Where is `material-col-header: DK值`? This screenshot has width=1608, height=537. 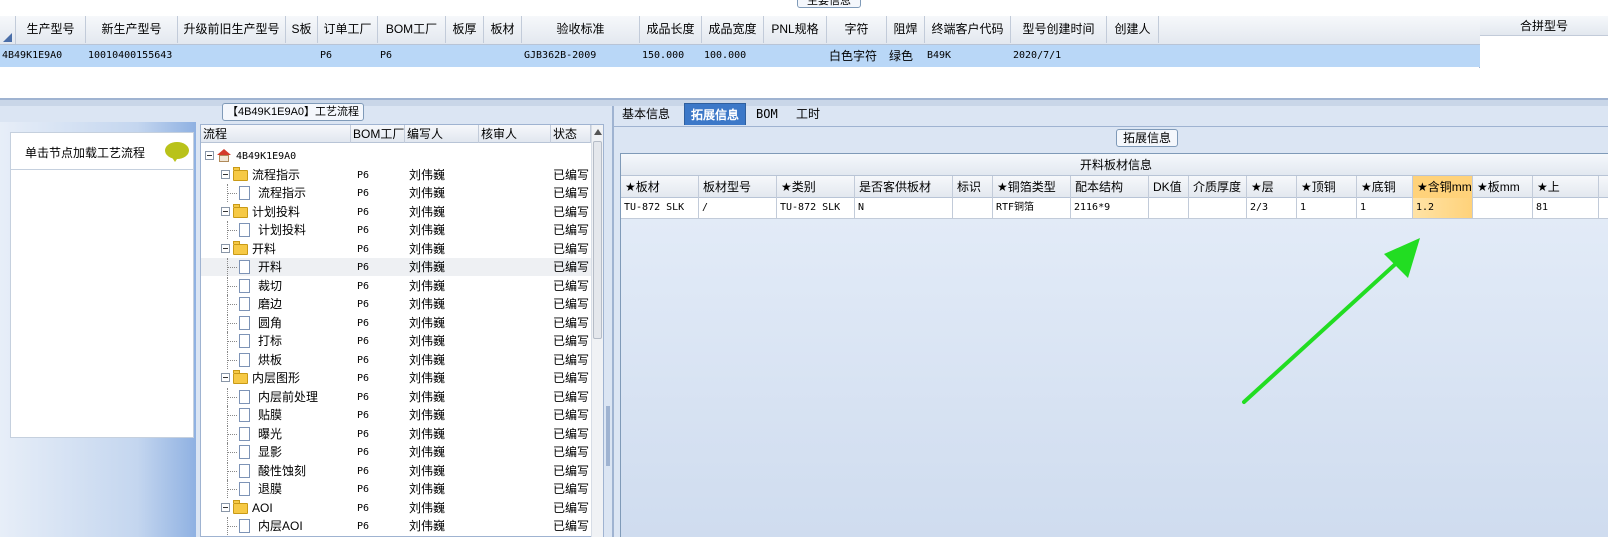
material-col-header: DK值 is located at coordinates (1169, 187).